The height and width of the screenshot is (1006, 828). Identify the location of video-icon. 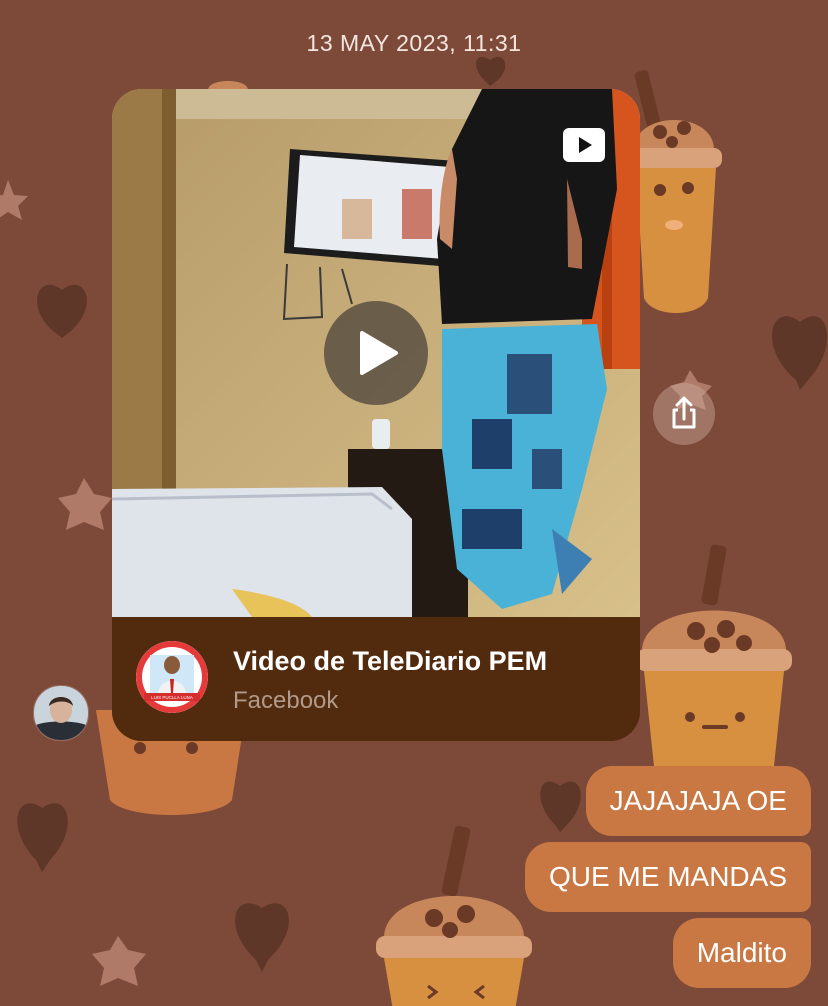
(585, 145).